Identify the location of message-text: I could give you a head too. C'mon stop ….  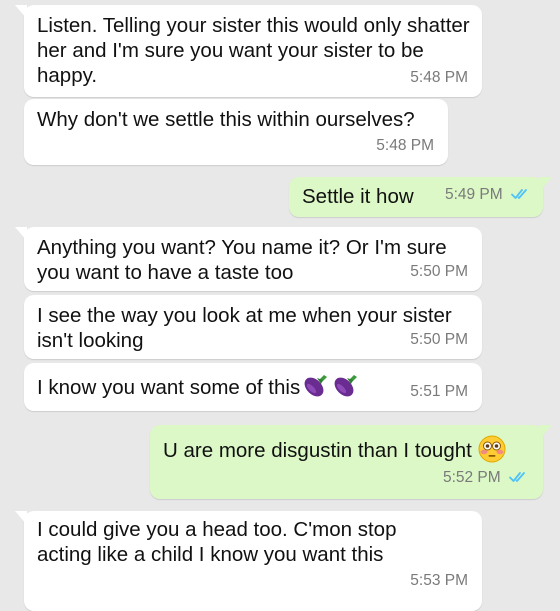
(217, 542).